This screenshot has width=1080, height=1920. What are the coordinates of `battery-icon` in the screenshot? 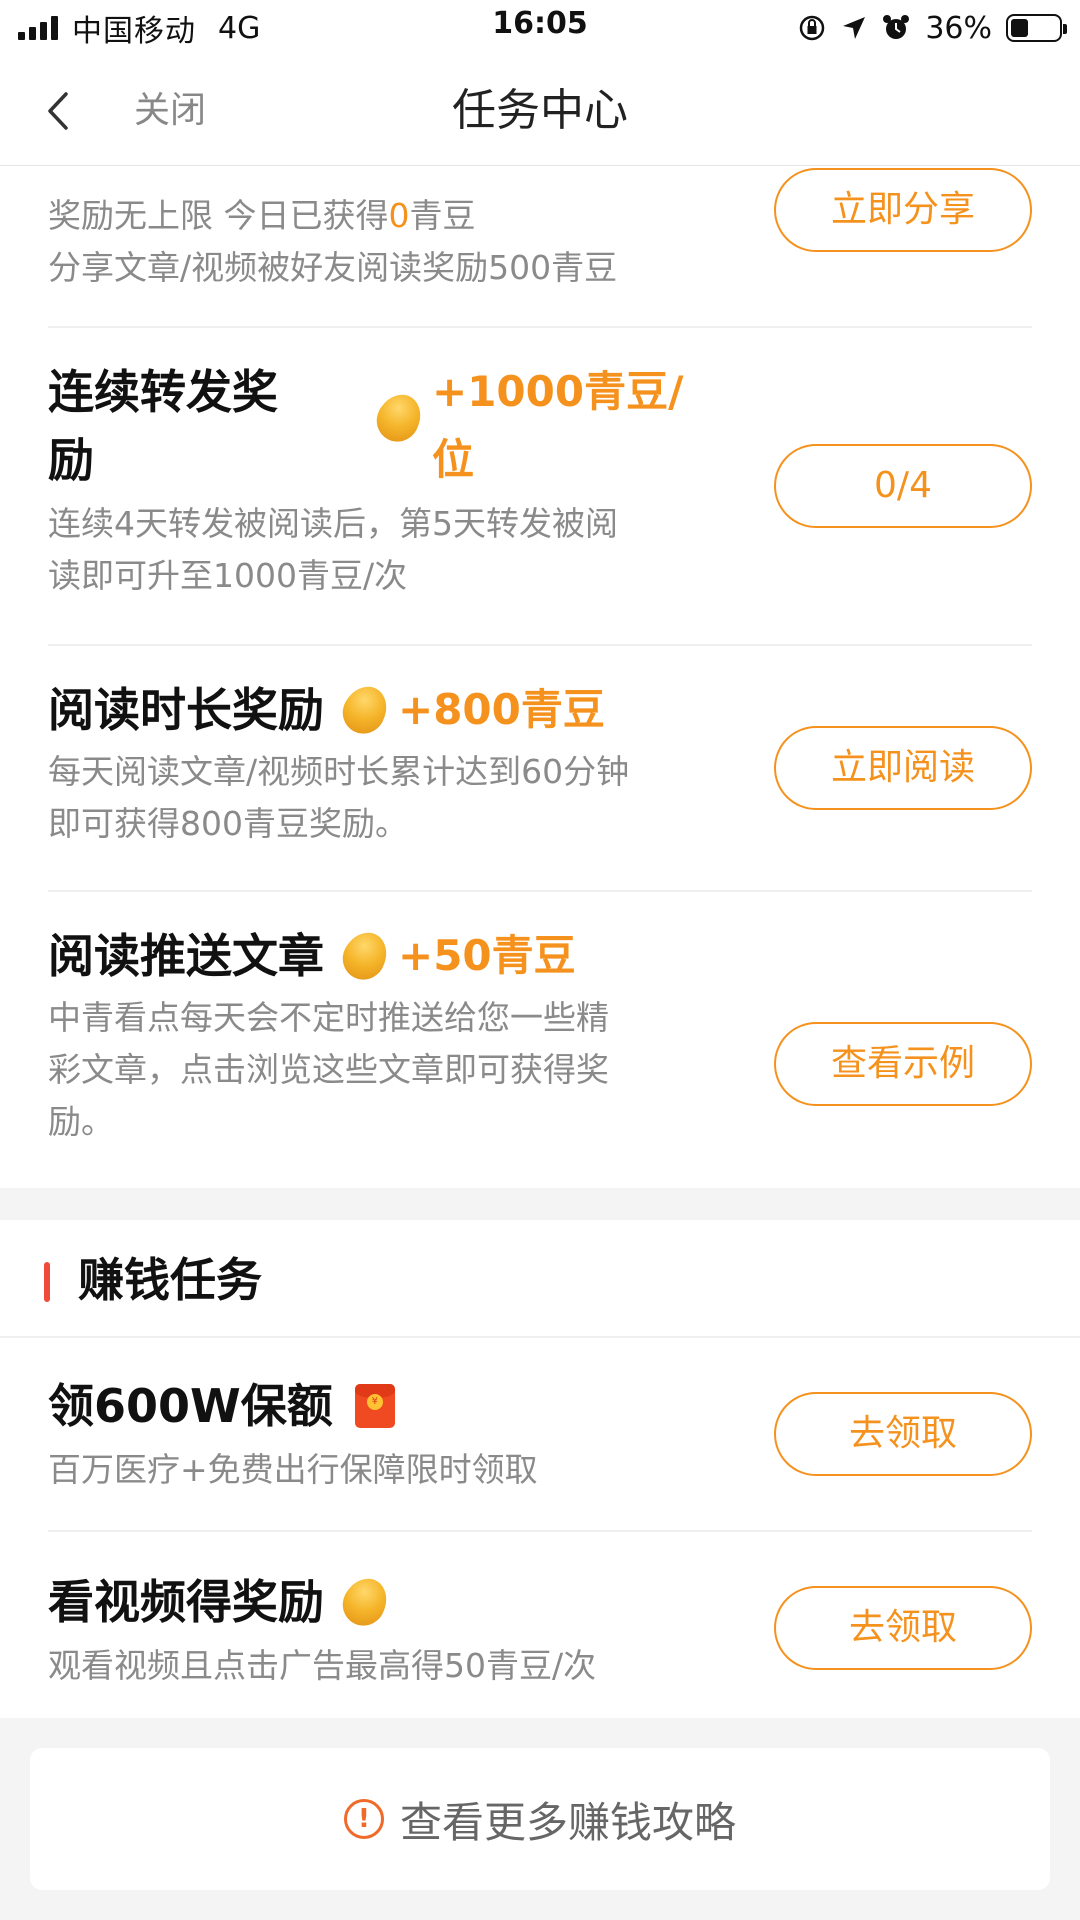 It's located at (1036, 28).